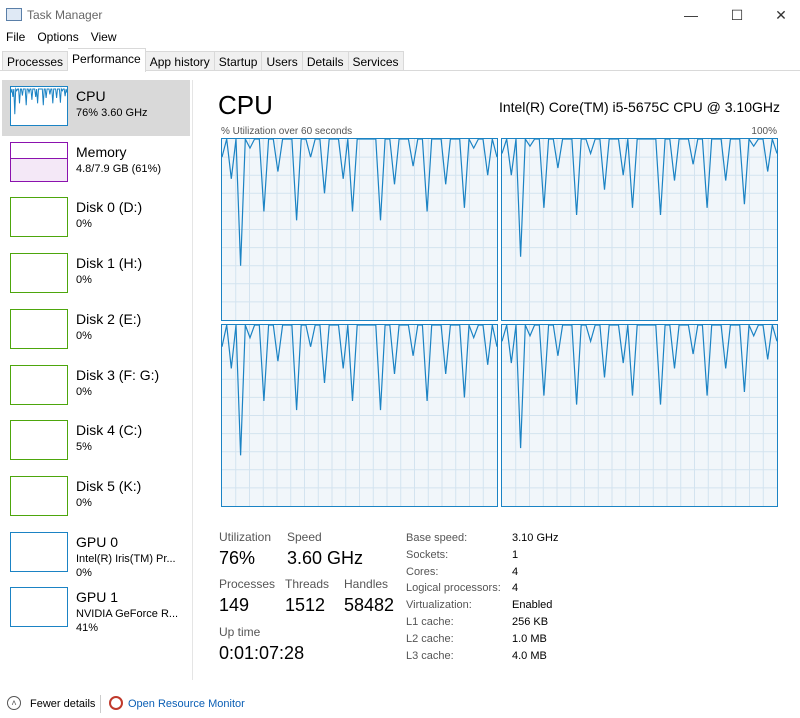 This screenshot has width=800, height=718. I want to click on spec-key: Cores:, so click(422, 571).